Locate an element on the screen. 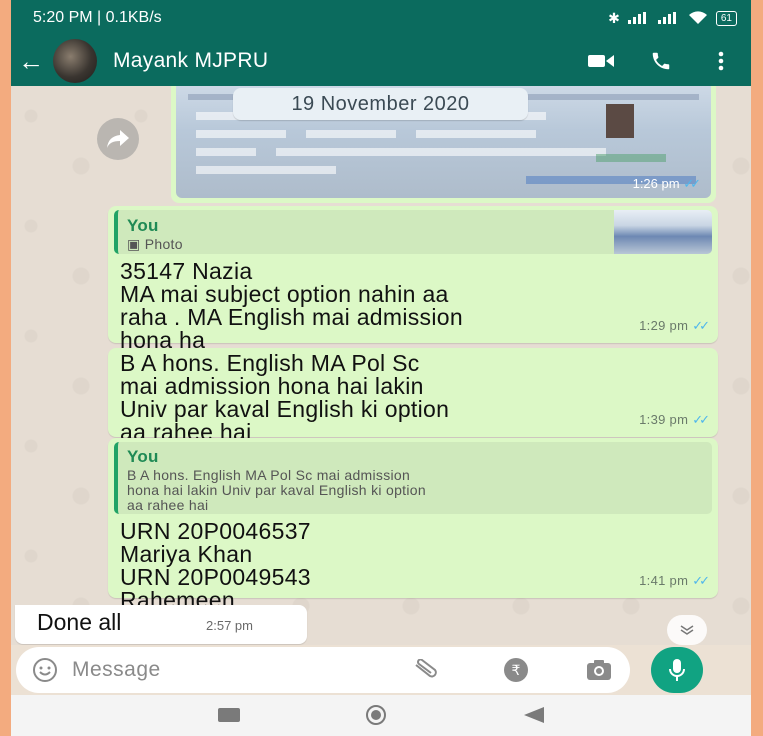 This screenshot has width=763, height=736. message-time: 1:39 pm ✓✓ is located at coordinates (674, 419).